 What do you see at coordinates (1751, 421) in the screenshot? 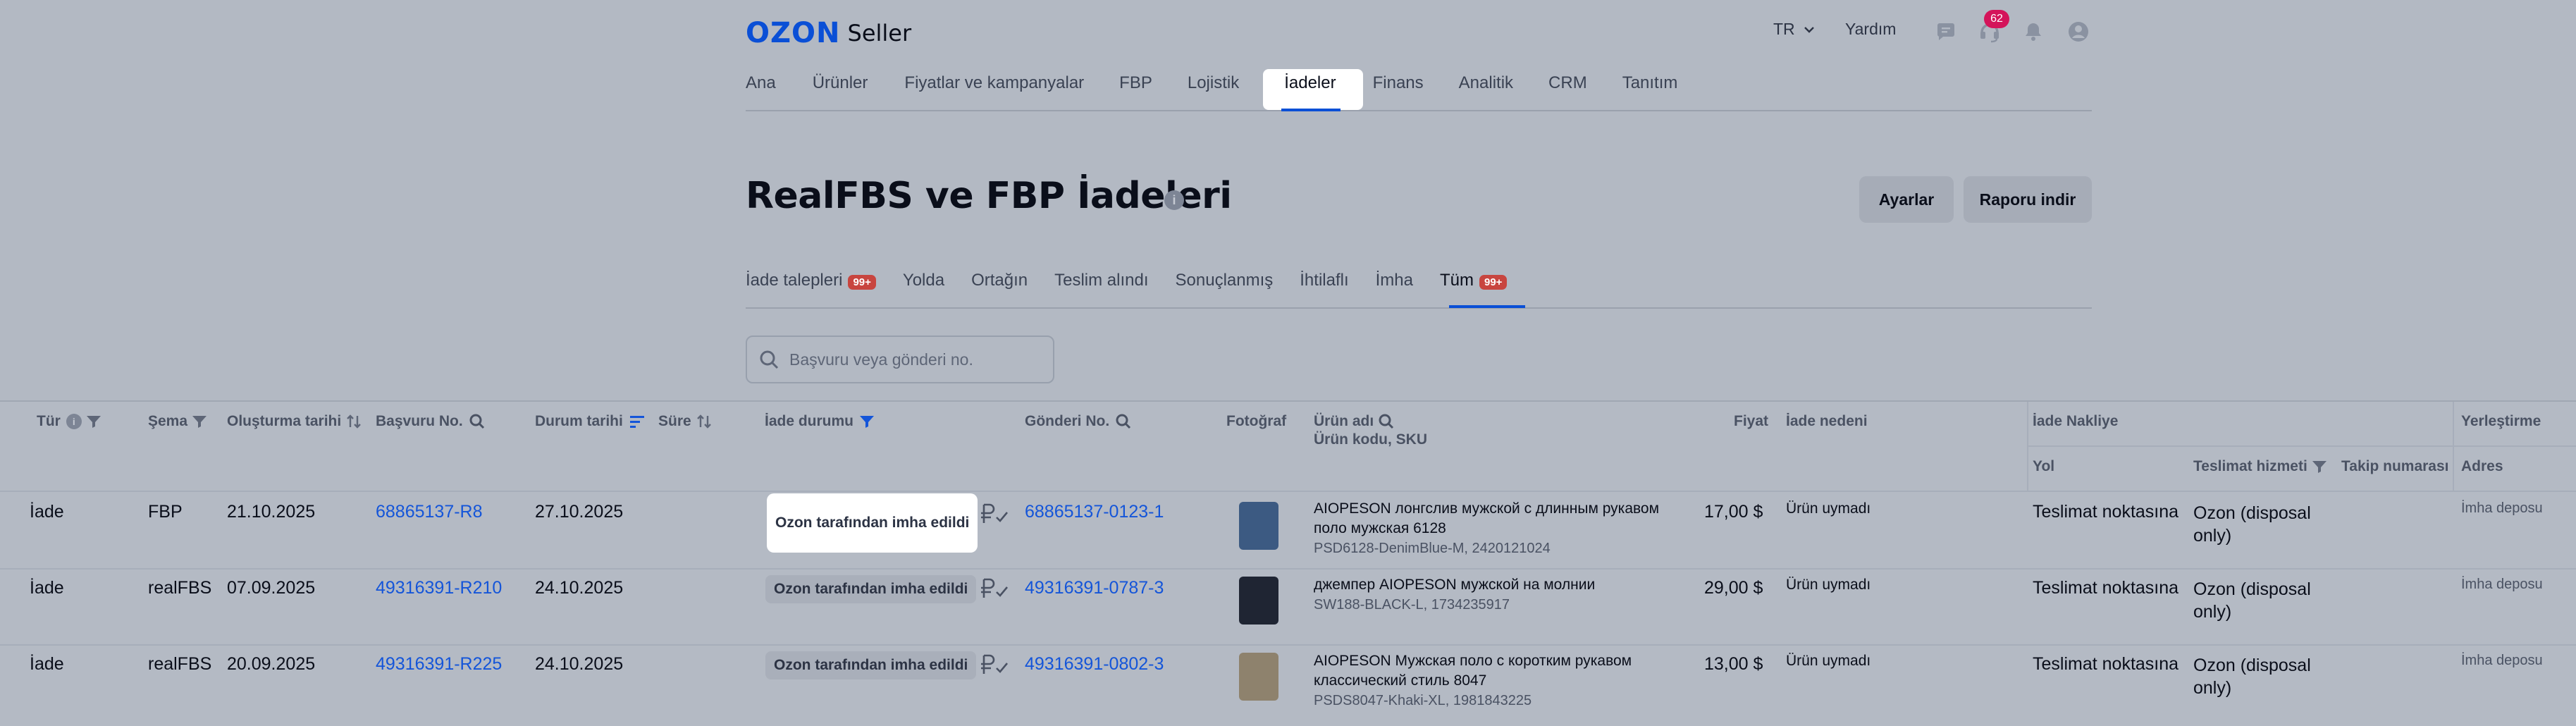
I see `col-price-header: Fiyat` at bounding box center [1751, 421].